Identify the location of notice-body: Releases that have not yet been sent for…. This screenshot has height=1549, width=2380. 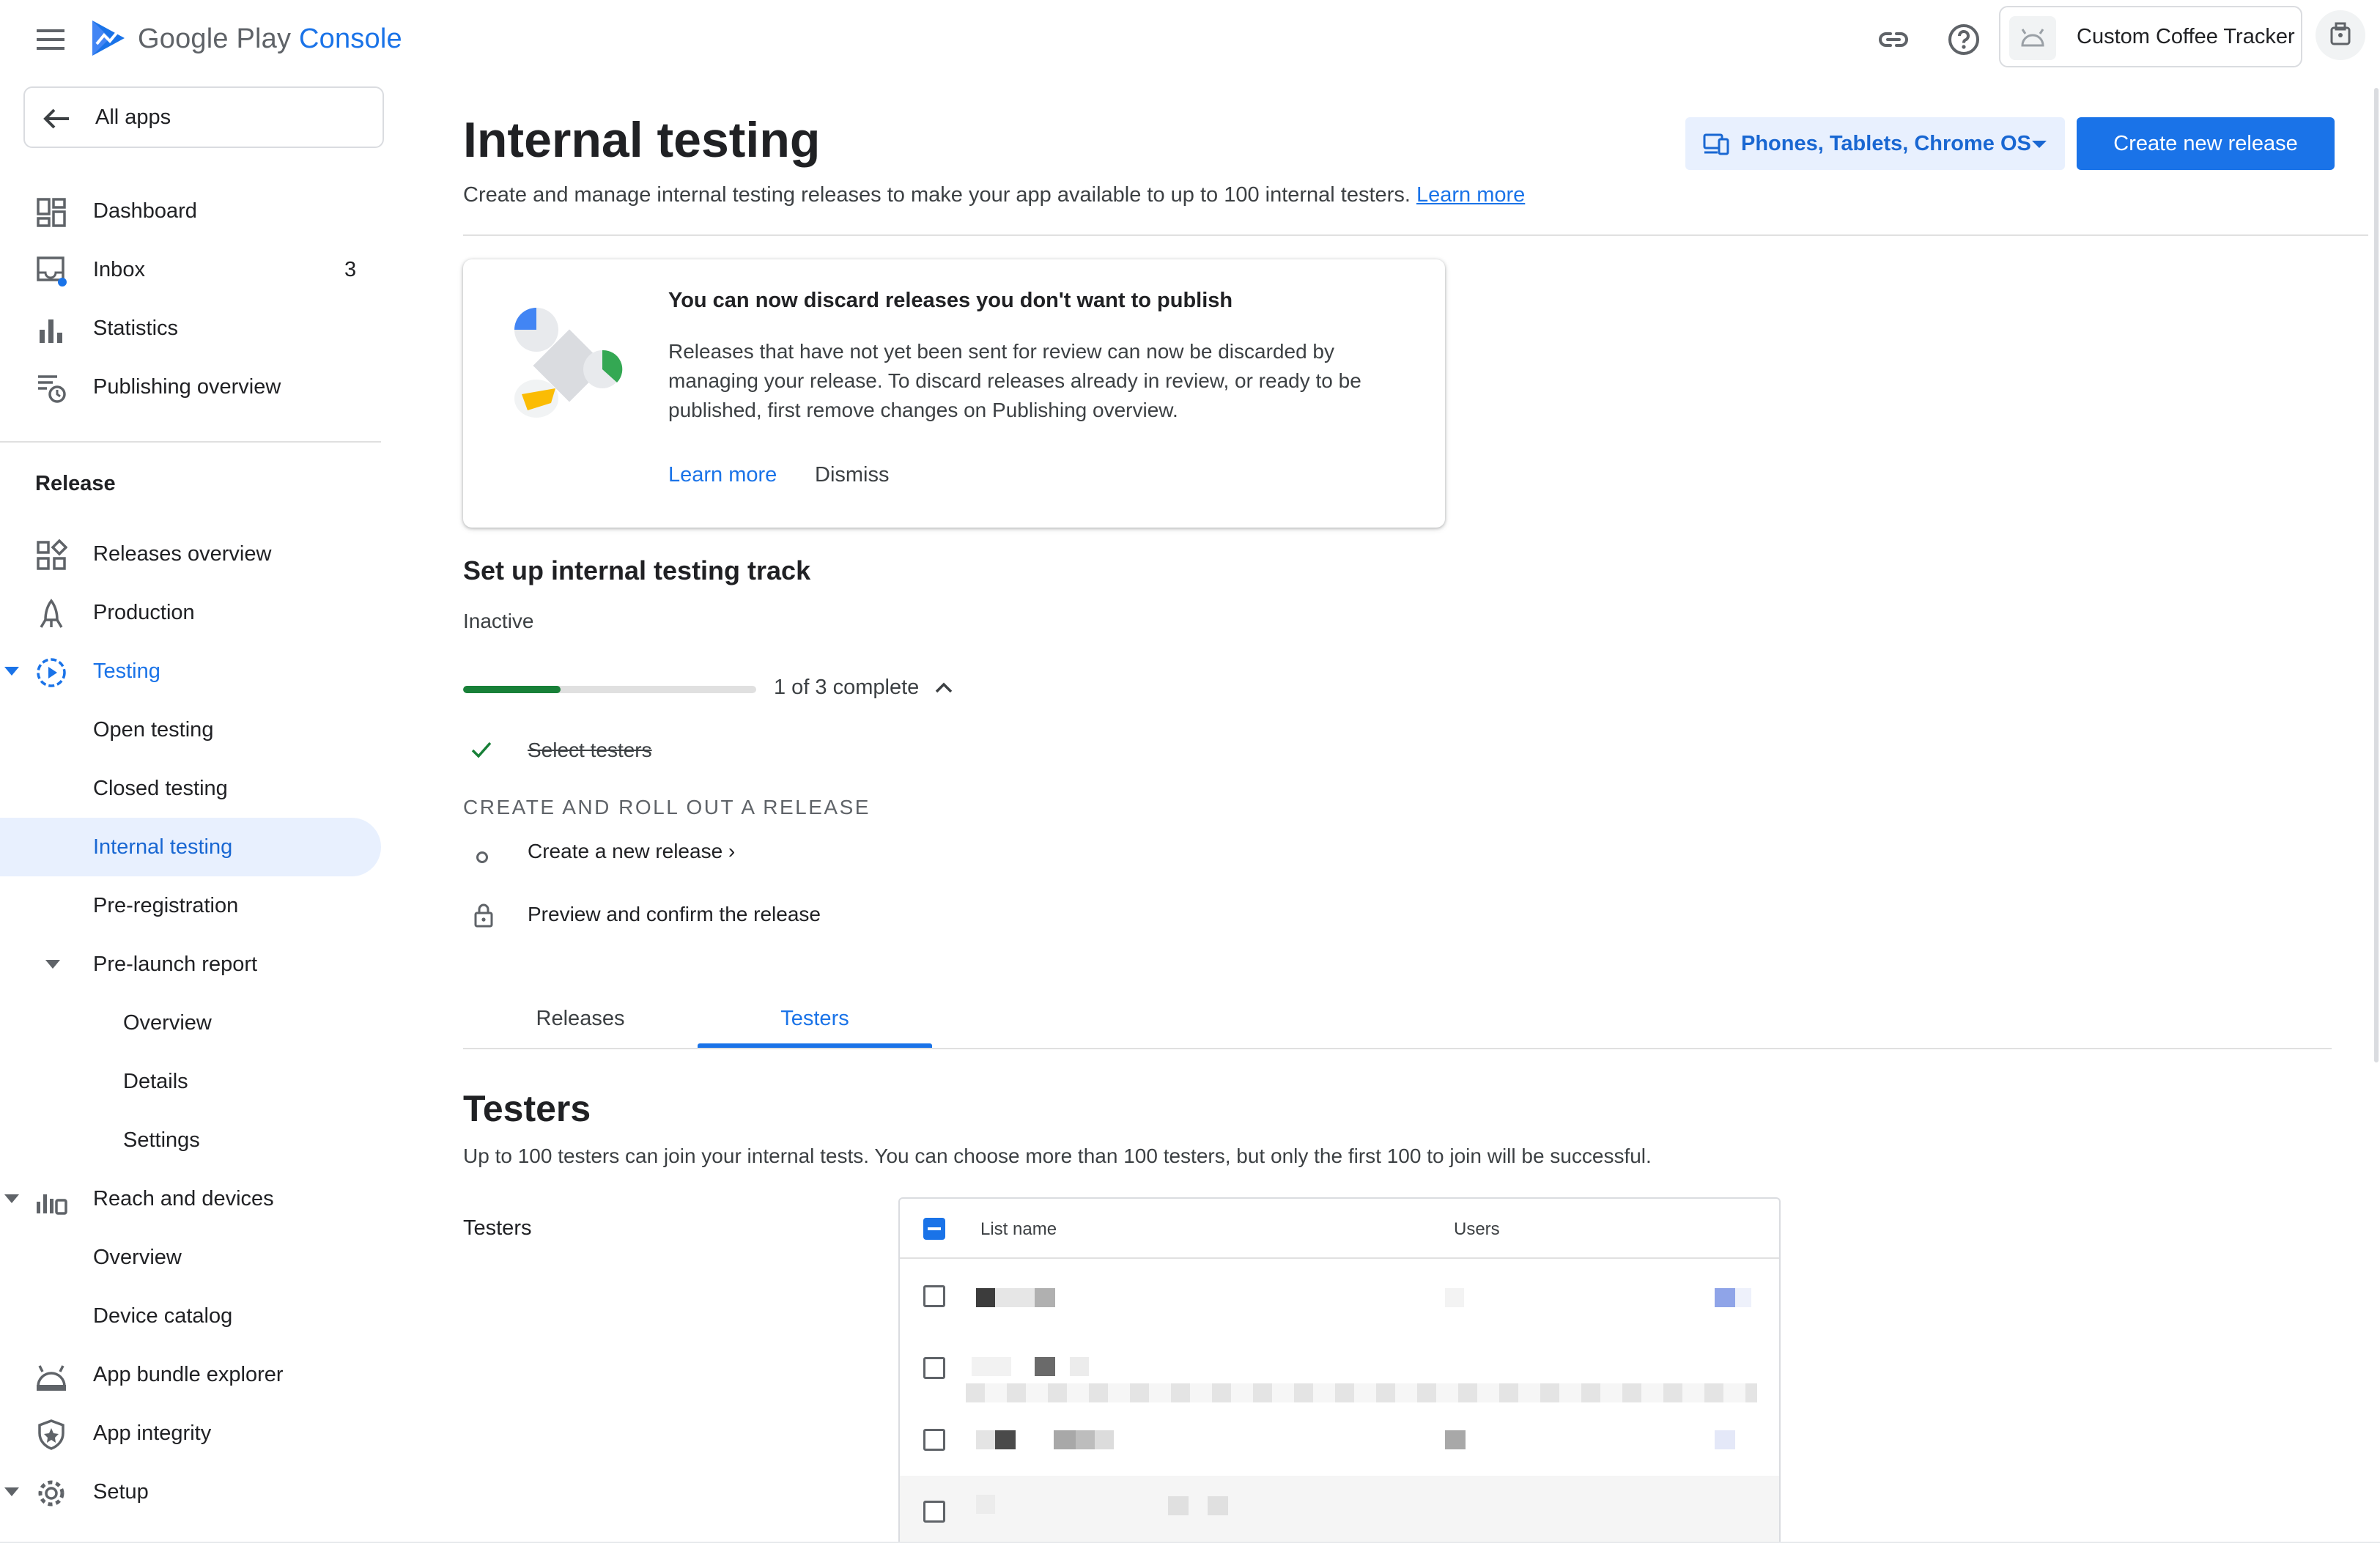
(1014, 381).